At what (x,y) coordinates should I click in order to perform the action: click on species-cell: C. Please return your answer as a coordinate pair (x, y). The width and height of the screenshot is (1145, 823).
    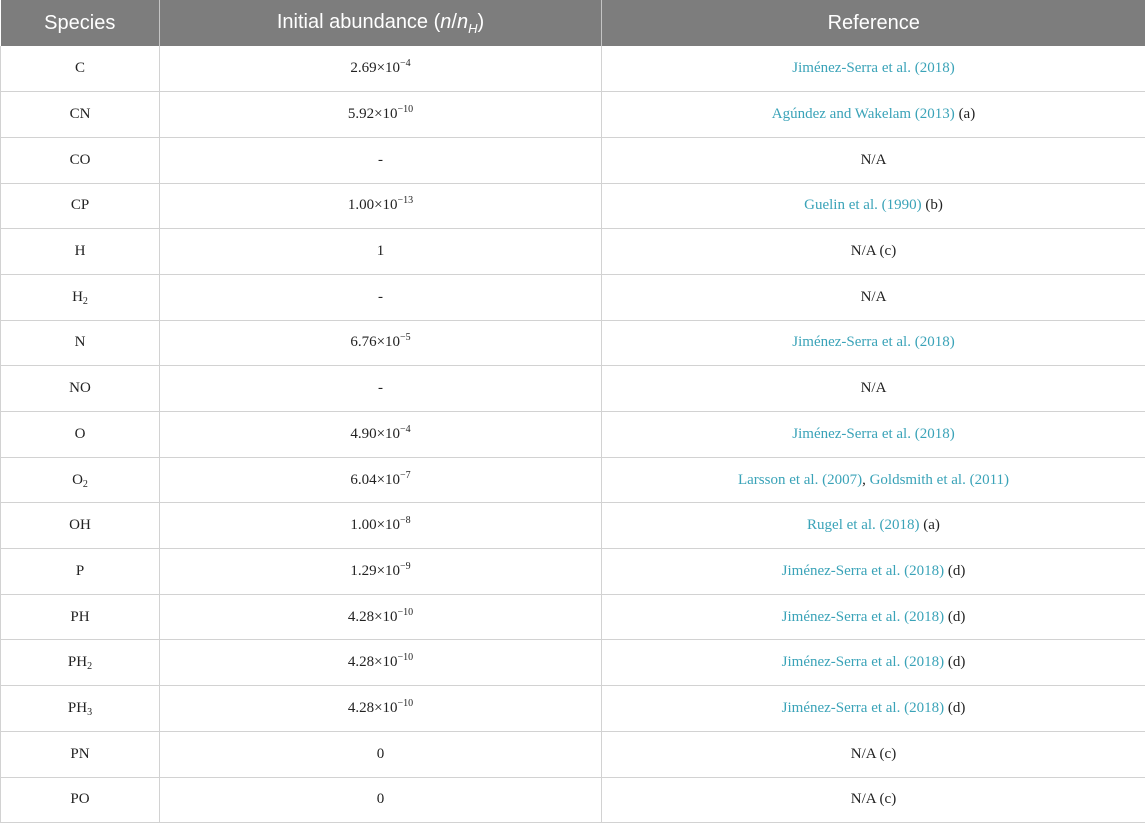
    Looking at the image, I should click on (80, 69).